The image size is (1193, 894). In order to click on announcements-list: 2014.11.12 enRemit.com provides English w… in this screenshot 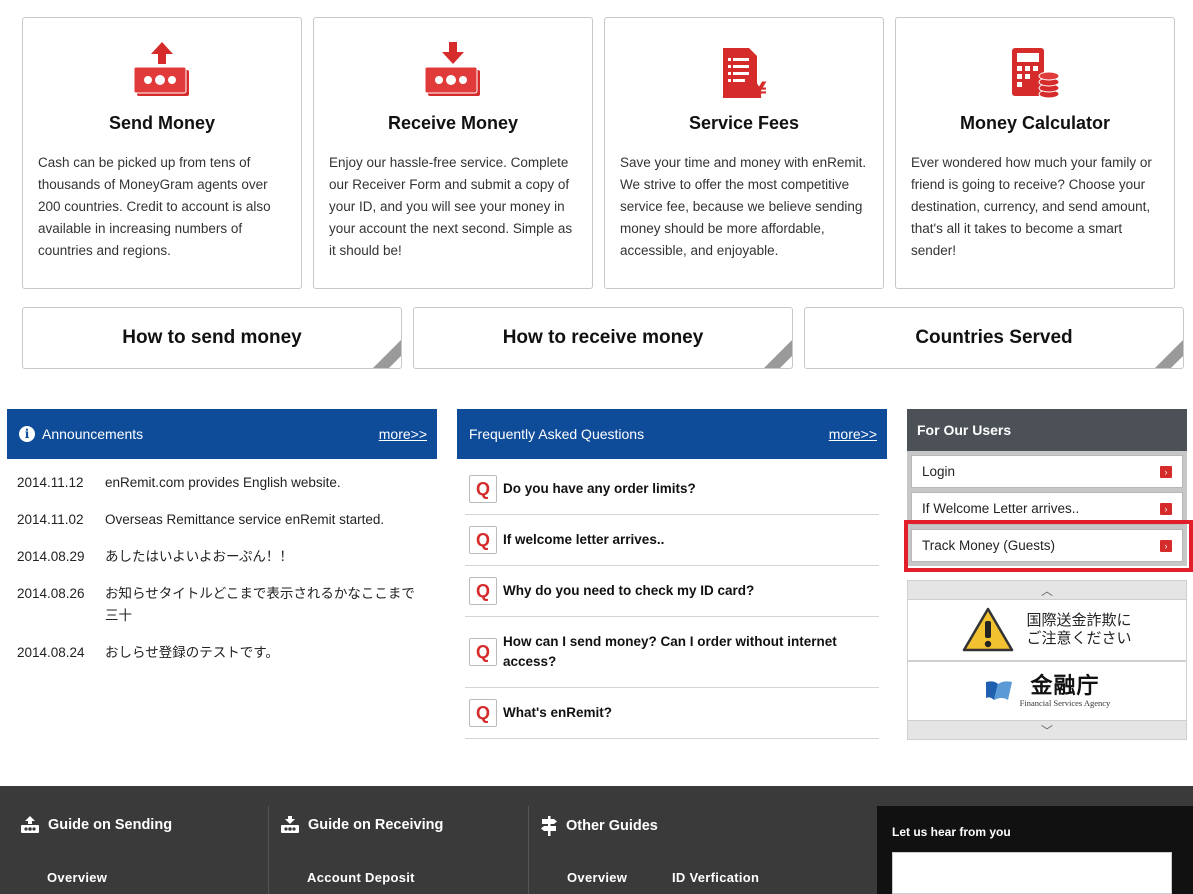, I will do `click(222, 561)`.